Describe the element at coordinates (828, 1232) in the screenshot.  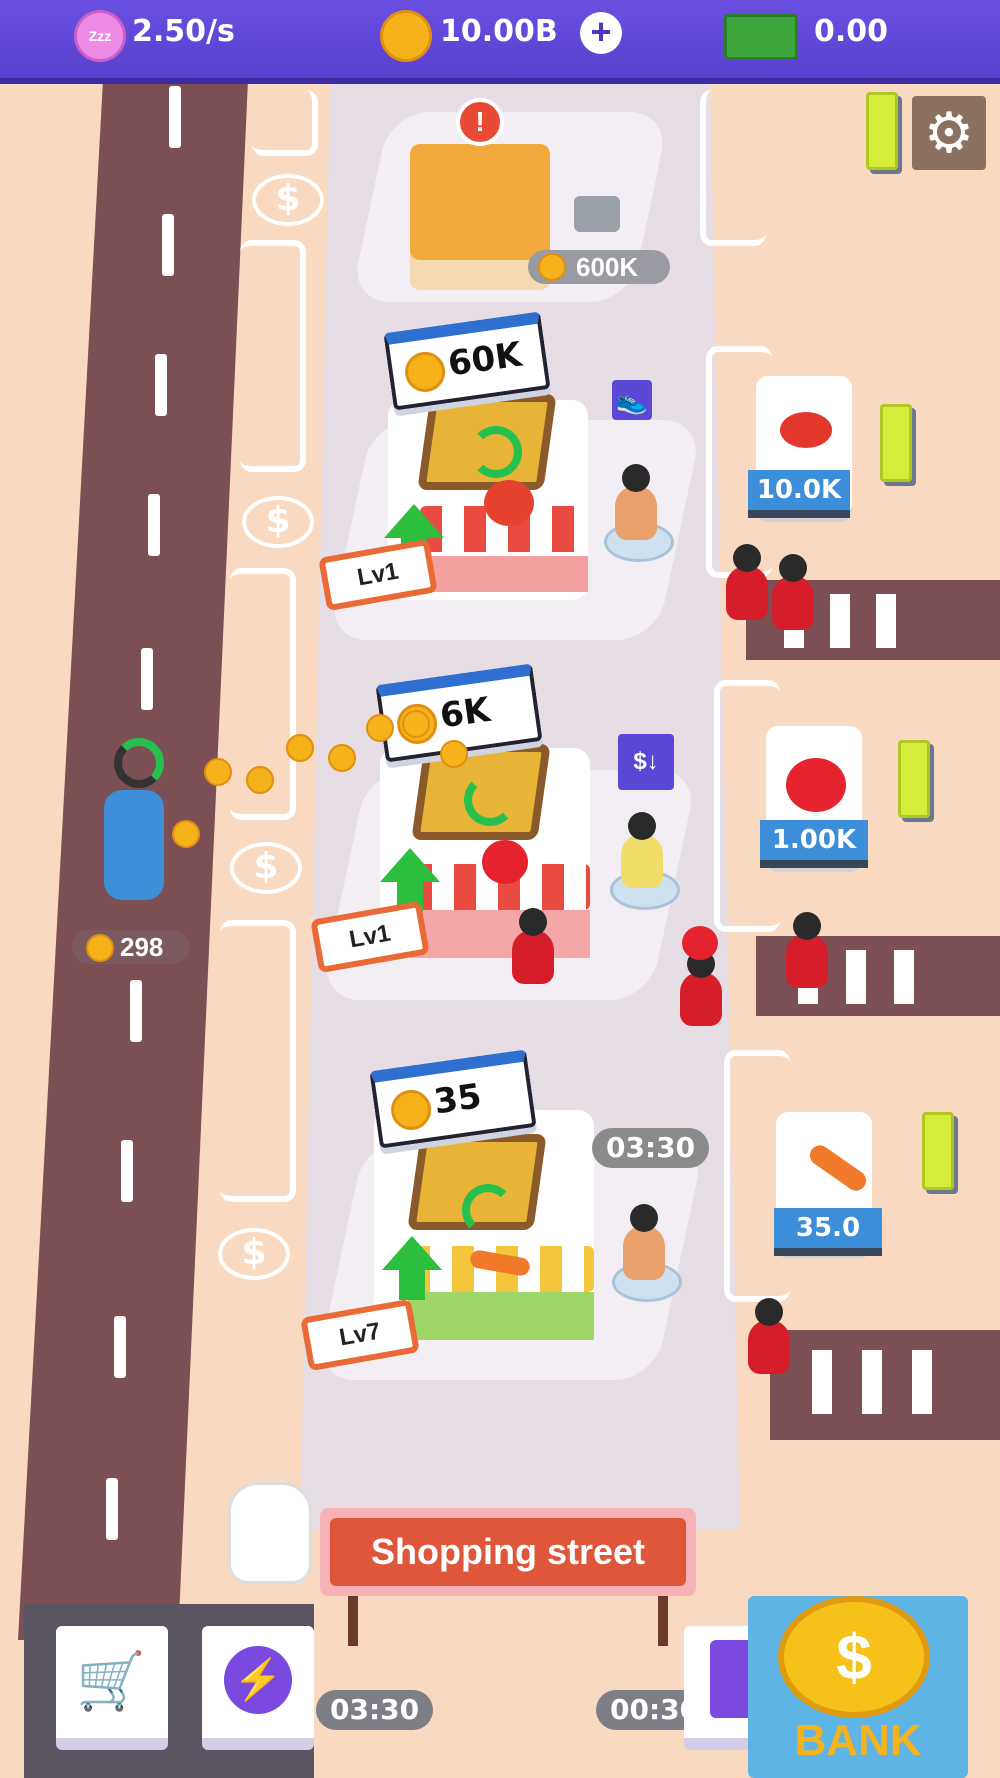
I see `product-price: 35.0` at that location.